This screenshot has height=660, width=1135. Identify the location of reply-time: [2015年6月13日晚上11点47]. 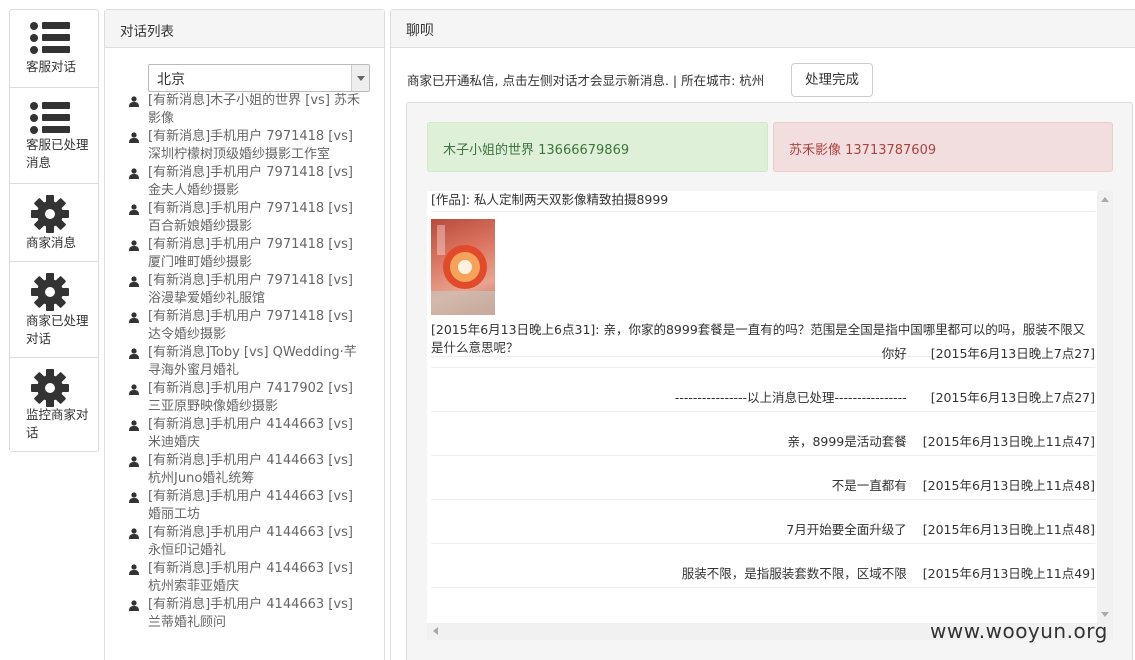
(1008, 441).